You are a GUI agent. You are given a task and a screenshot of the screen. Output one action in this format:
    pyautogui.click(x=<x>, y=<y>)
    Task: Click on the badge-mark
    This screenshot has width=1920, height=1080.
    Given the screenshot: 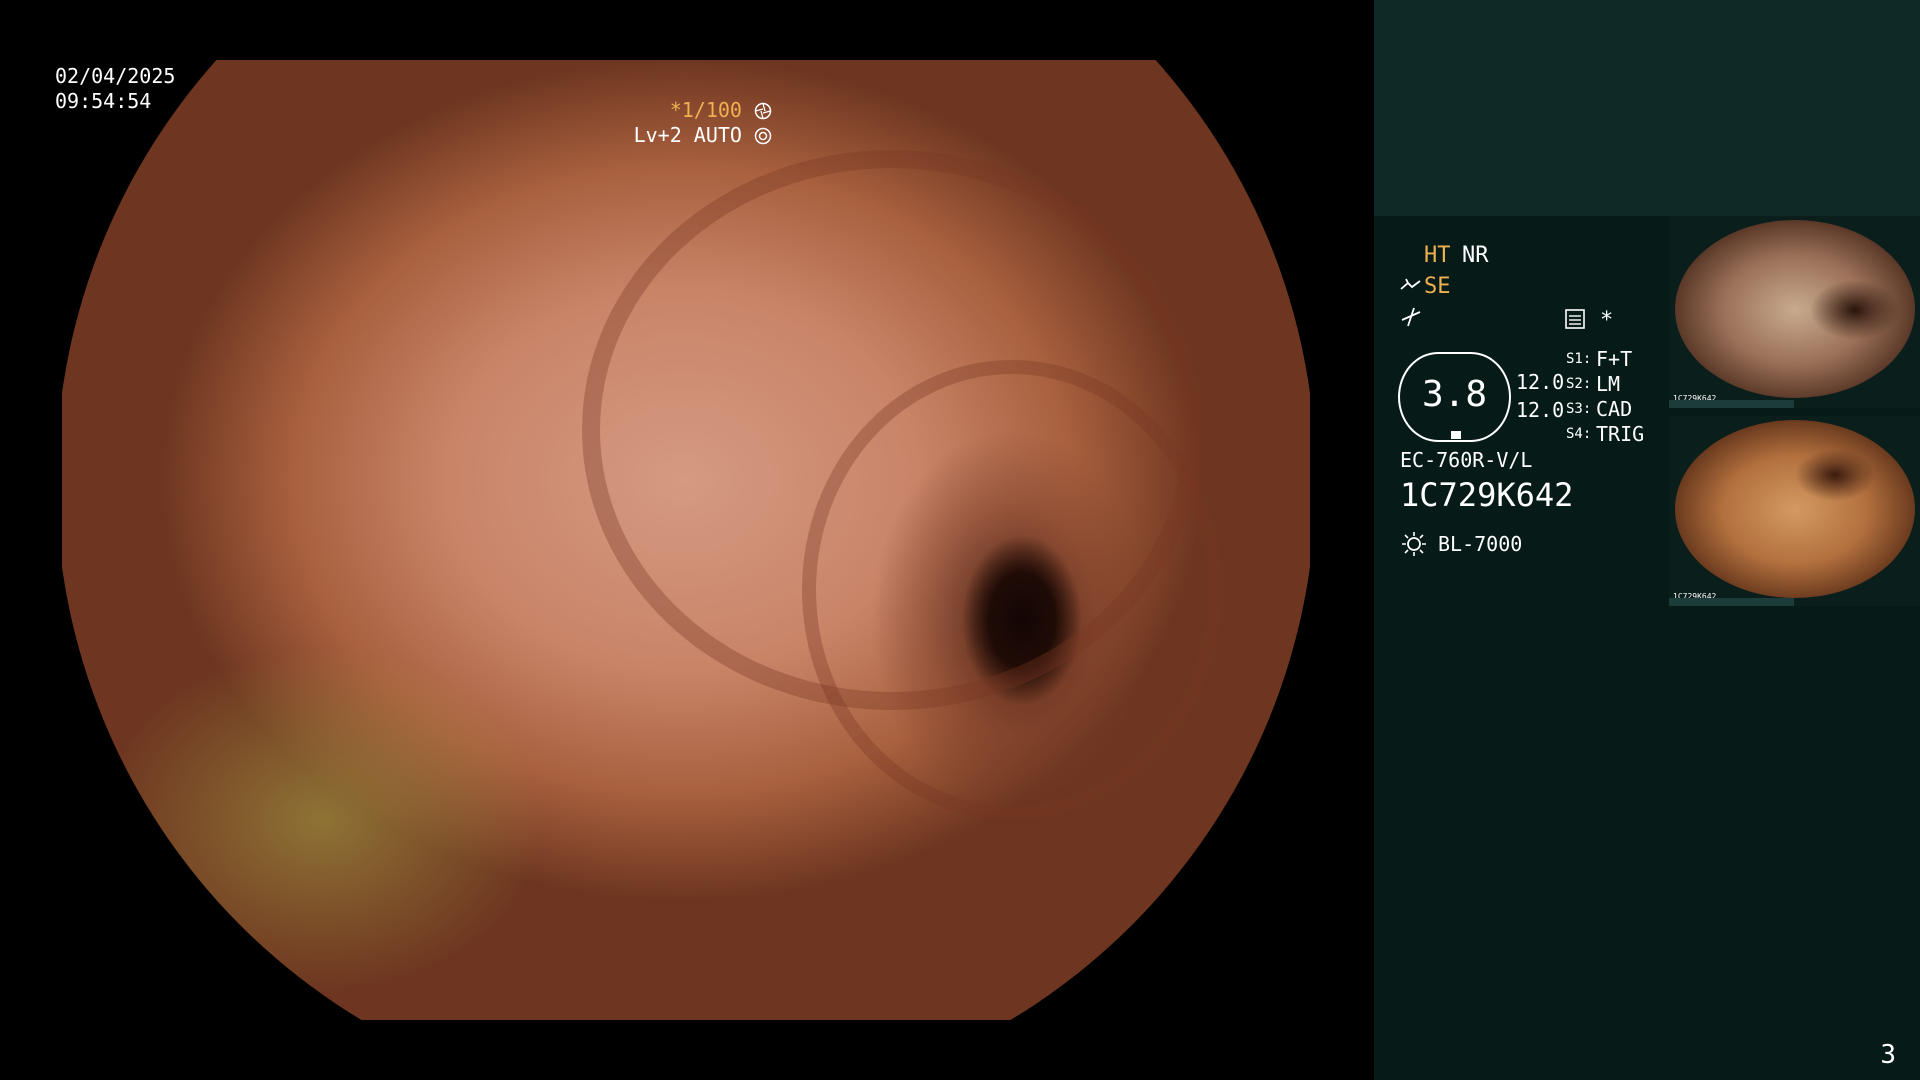 What is the action you would take?
    pyautogui.click(x=1456, y=435)
    